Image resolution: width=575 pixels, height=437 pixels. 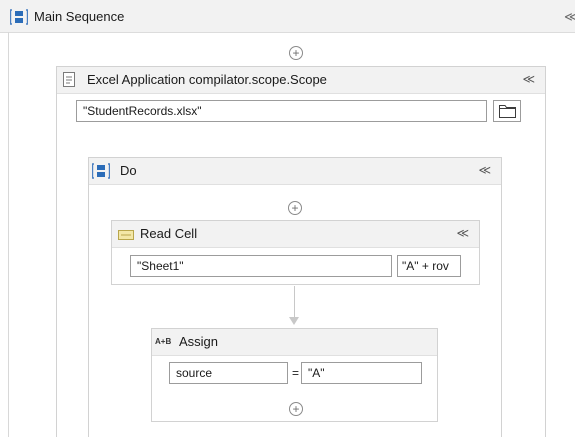 I want to click on do-sequence-header: Do ≪, so click(x=295, y=171).